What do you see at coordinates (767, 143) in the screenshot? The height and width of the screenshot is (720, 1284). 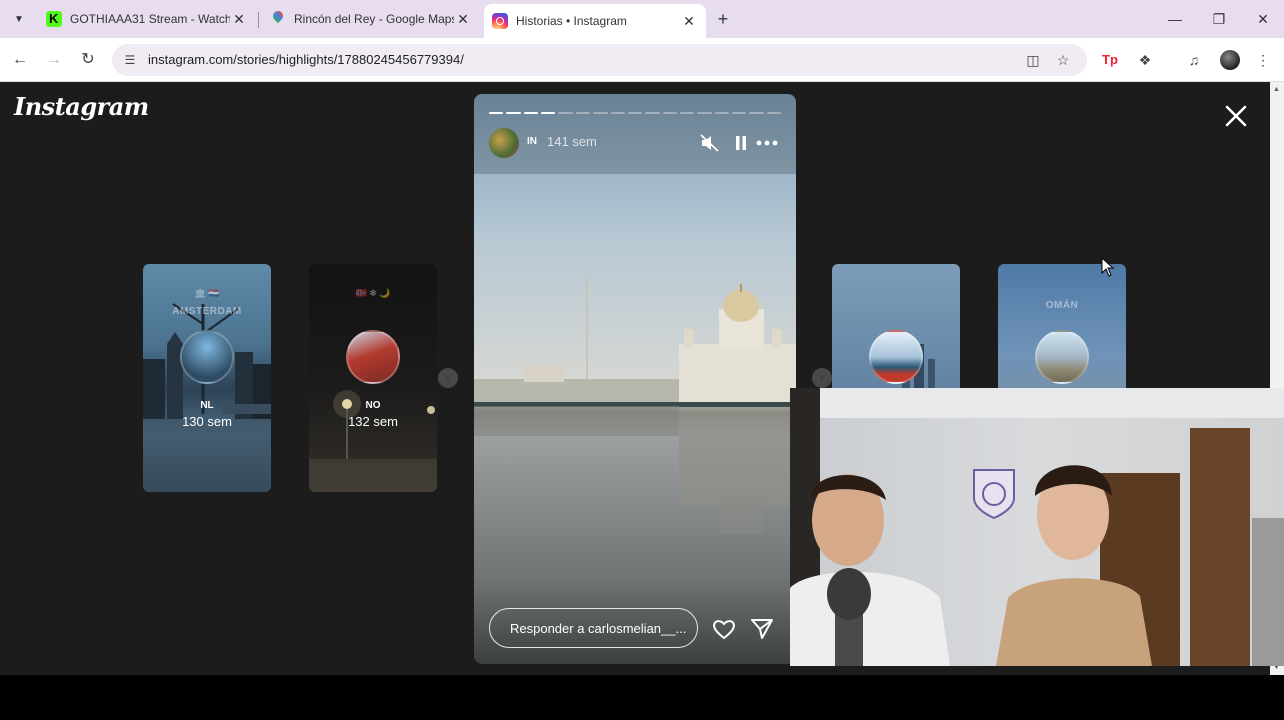 I see `more-options-icon` at bounding box center [767, 143].